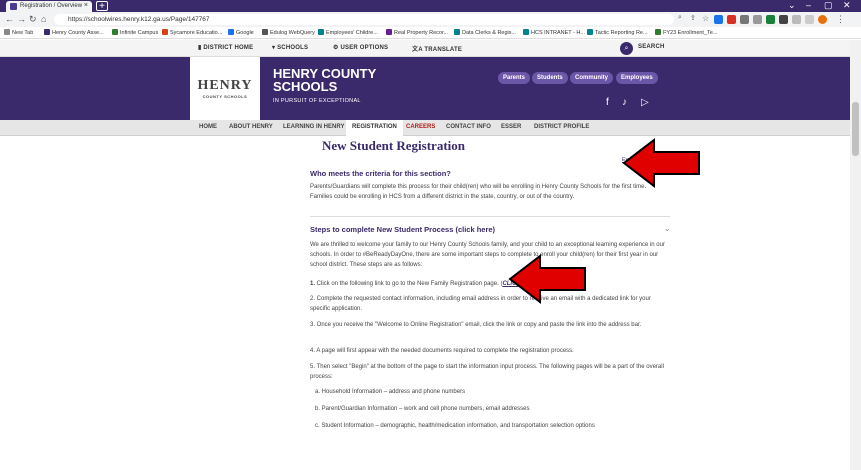 The image size is (861, 470). Describe the element at coordinates (251, 127) in the screenshot. I see `nav-about-henry: ABOUT HENRY` at that location.